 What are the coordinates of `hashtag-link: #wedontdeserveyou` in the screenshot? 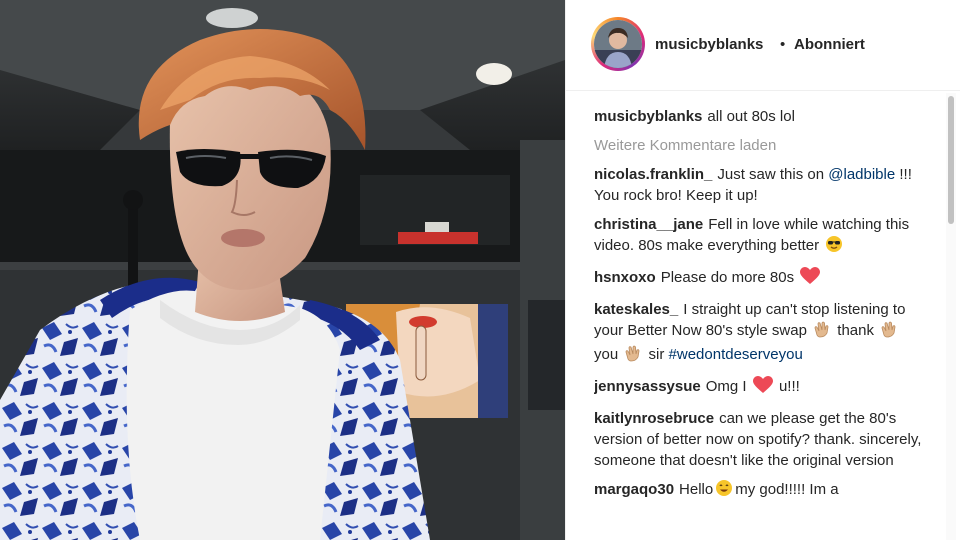 It's located at (736, 354).